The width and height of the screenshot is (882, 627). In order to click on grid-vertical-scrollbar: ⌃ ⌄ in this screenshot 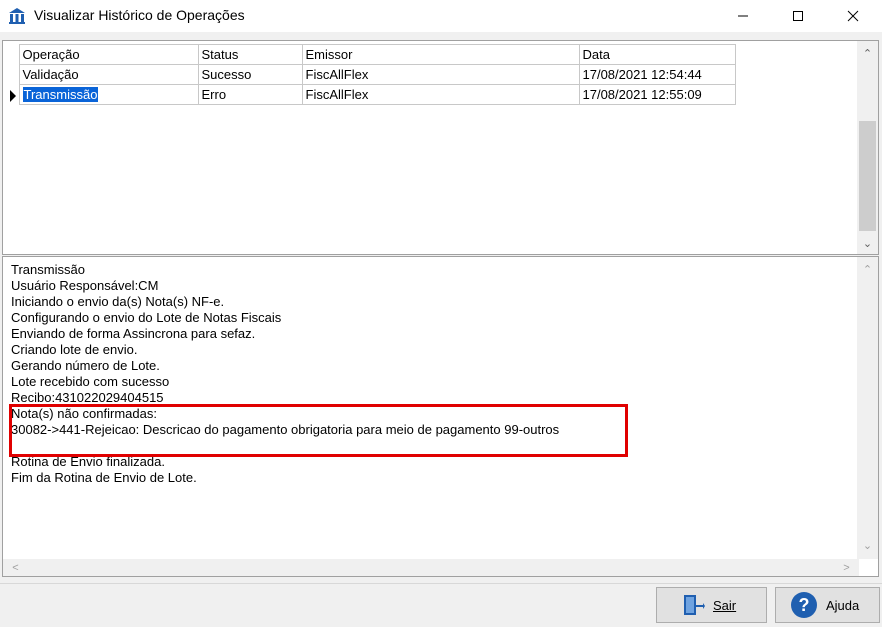, I will do `click(867, 147)`.